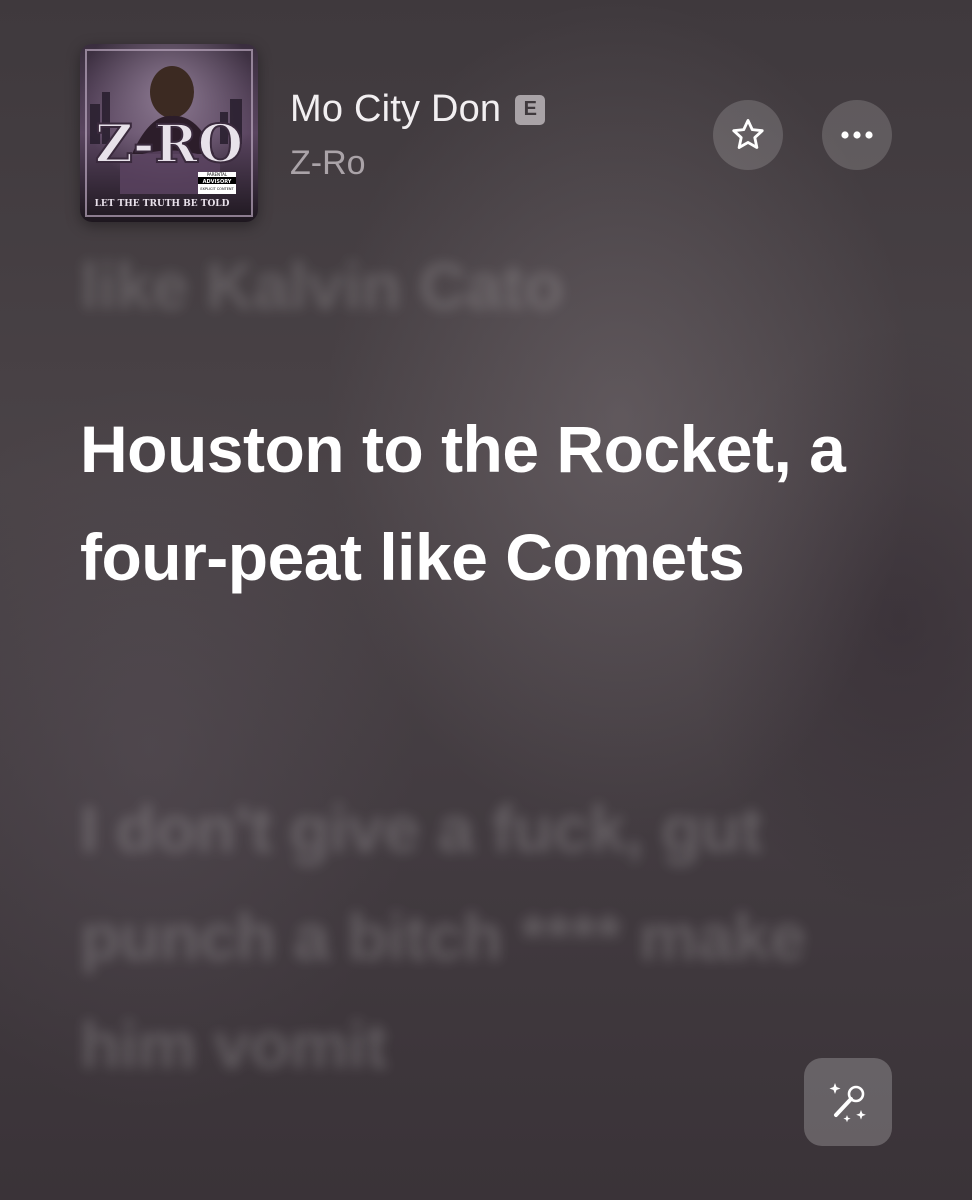 This screenshot has height=1200, width=972. I want to click on more-options-button, so click(857, 135).